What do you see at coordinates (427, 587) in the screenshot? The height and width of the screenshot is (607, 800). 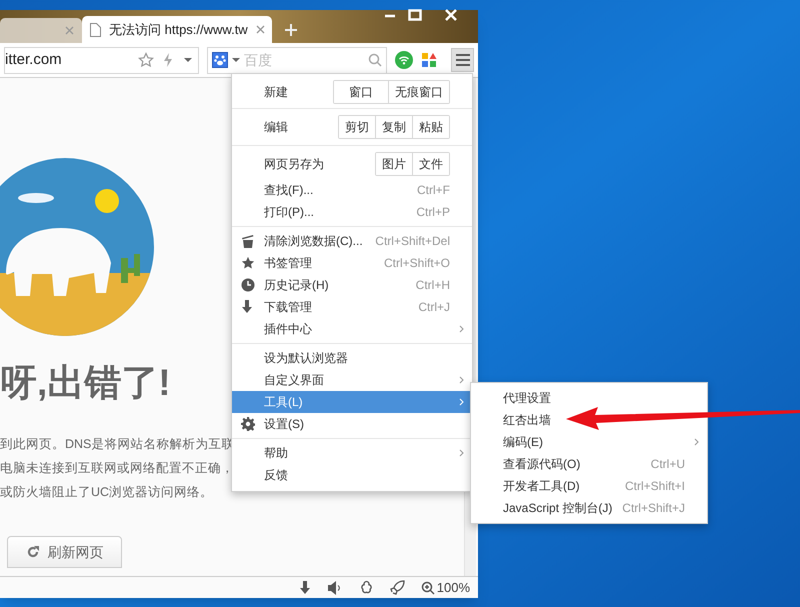 I see `zoom-icon` at bounding box center [427, 587].